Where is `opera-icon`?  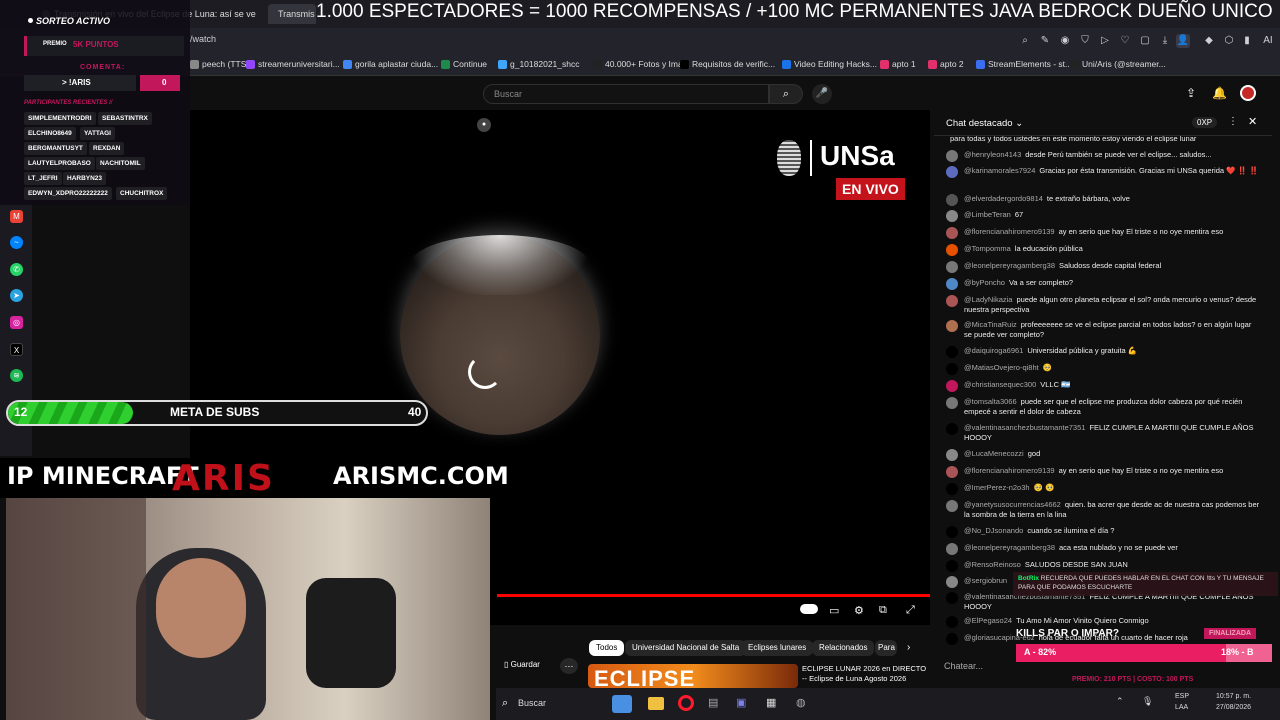 opera-icon is located at coordinates (686, 703).